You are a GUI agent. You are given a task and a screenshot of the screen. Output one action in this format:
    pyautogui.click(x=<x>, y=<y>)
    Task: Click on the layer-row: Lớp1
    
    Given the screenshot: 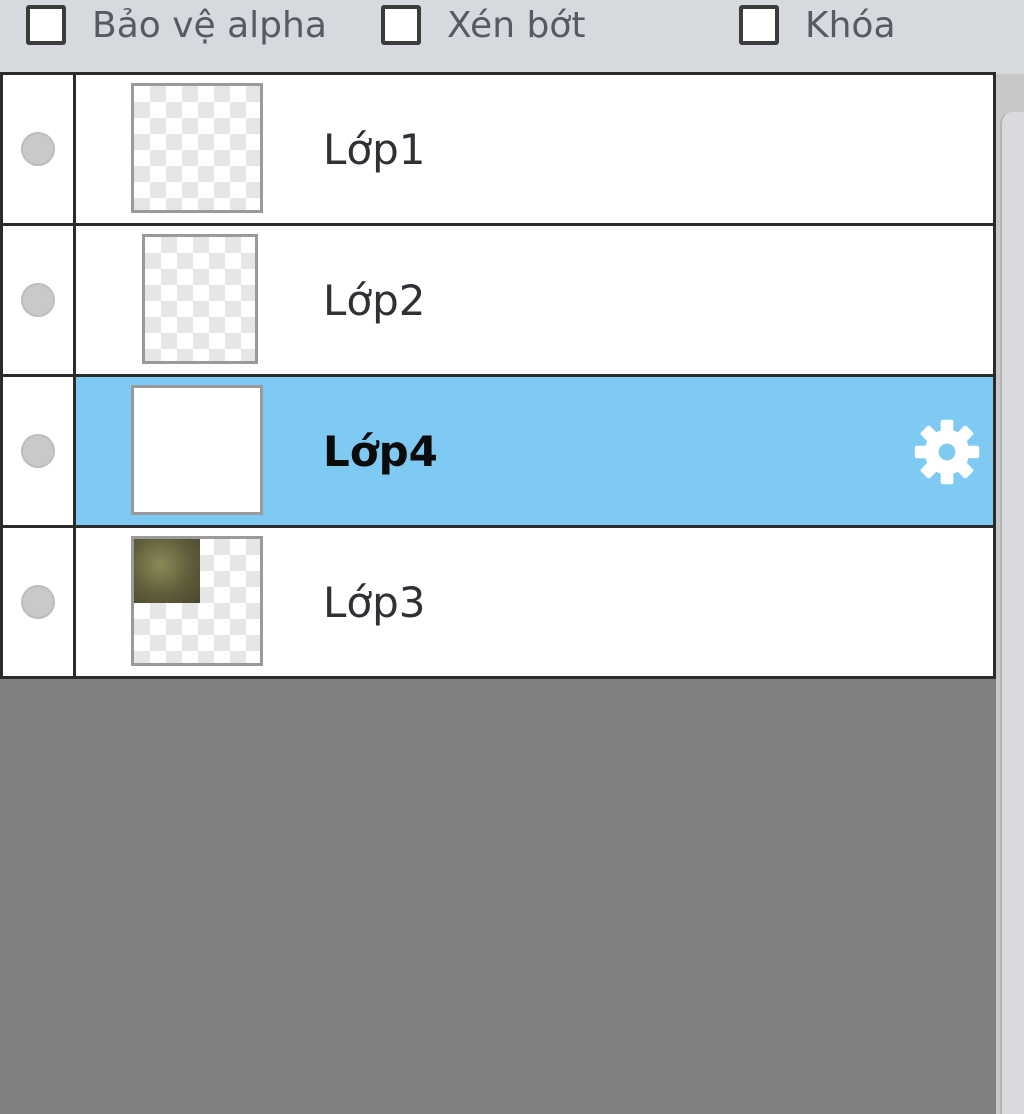 What is the action you would take?
    pyautogui.click(x=498, y=150)
    